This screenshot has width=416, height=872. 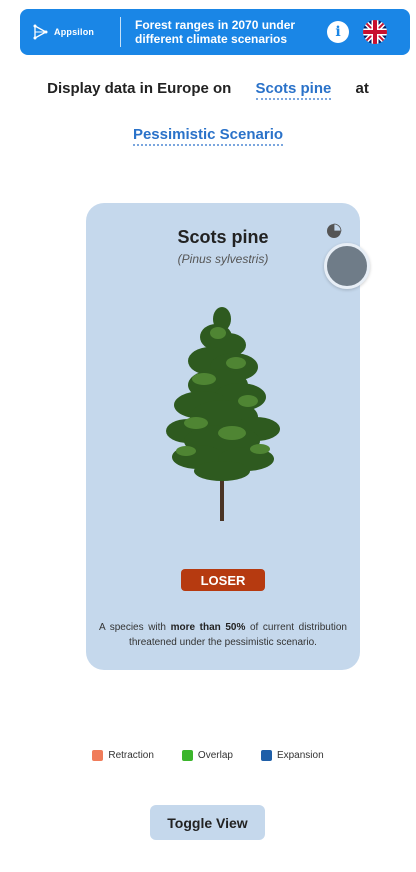 I want to click on legend-item-expansion: Expansion, so click(x=292, y=755).